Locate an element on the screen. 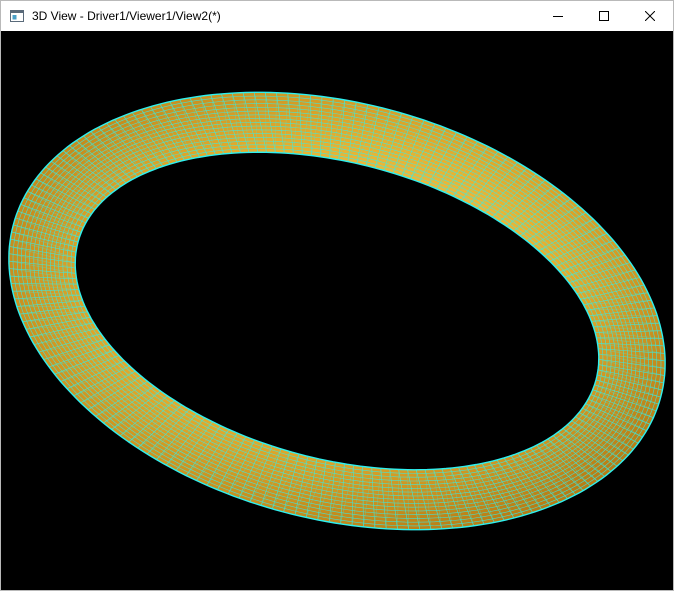 The image size is (674, 591). close-button is located at coordinates (650, 16).